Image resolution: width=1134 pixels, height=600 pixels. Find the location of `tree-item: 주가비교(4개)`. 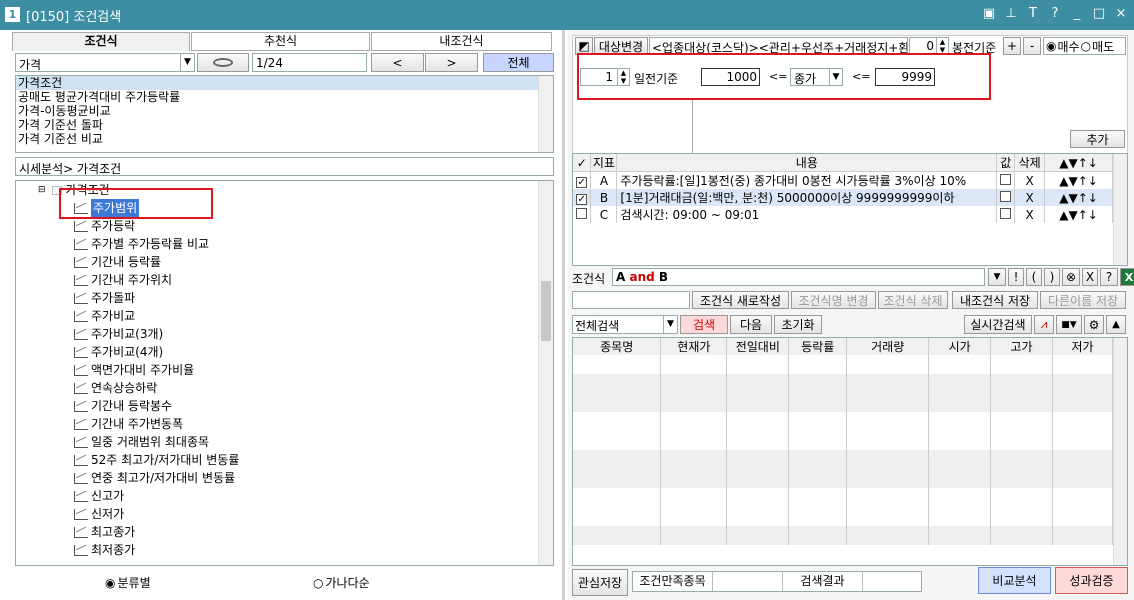

tree-item: 주가비교(4개) is located at coordinates (156, 352).